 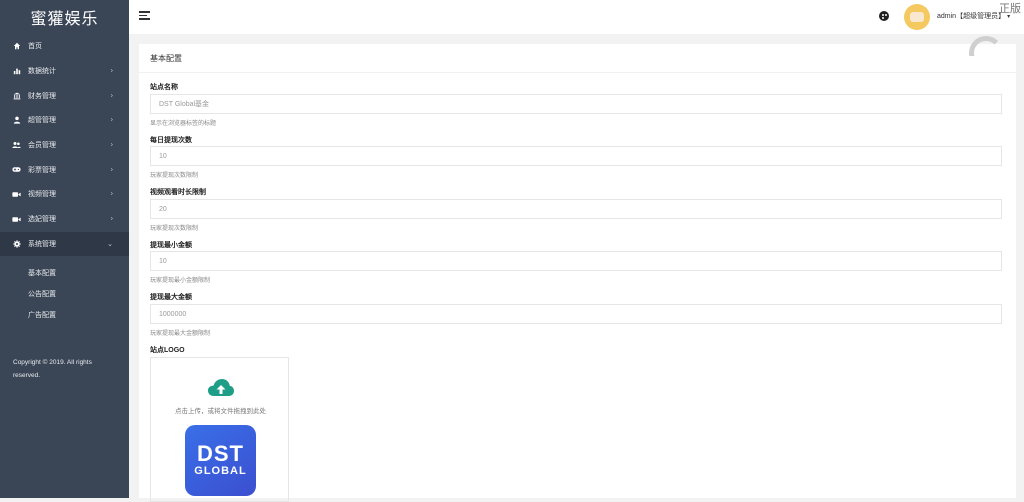 I want to click on logo-text-line1: DST, so click(x=220, y=453).